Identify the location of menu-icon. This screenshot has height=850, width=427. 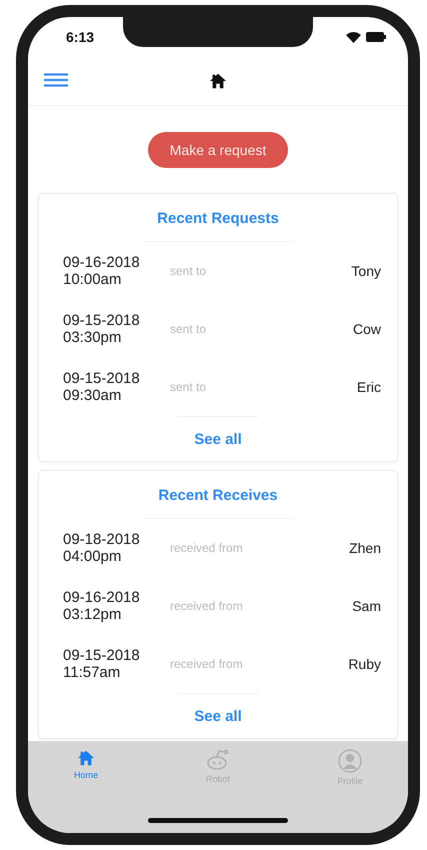
(56, 80).